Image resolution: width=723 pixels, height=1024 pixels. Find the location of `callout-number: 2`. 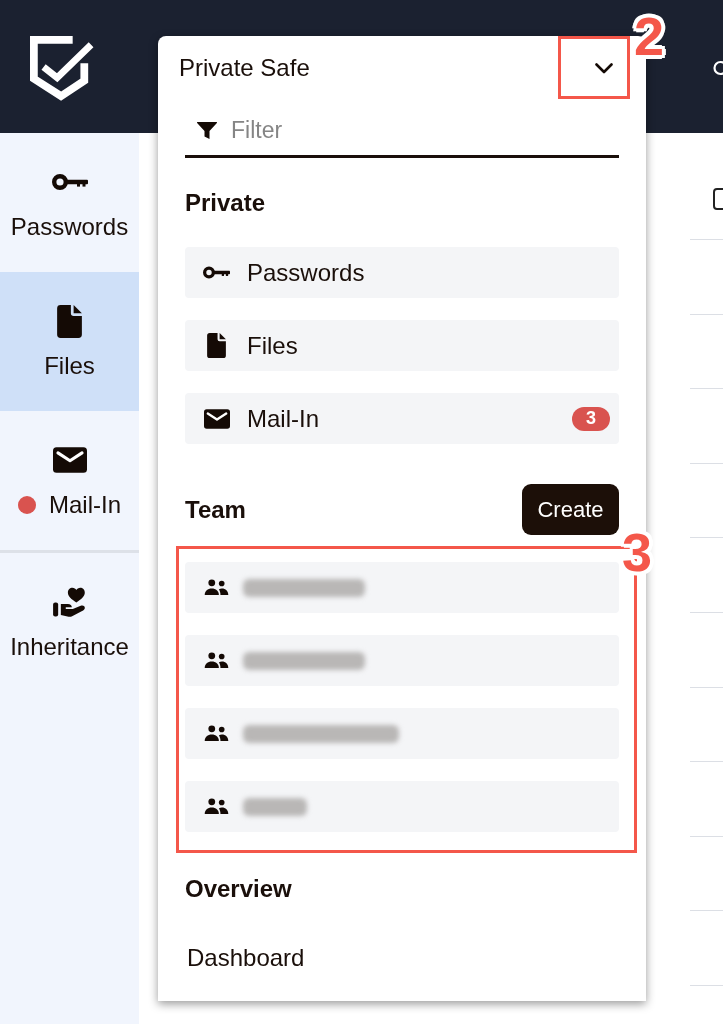

callout-number: 2 is located at coordinates (649, 36).